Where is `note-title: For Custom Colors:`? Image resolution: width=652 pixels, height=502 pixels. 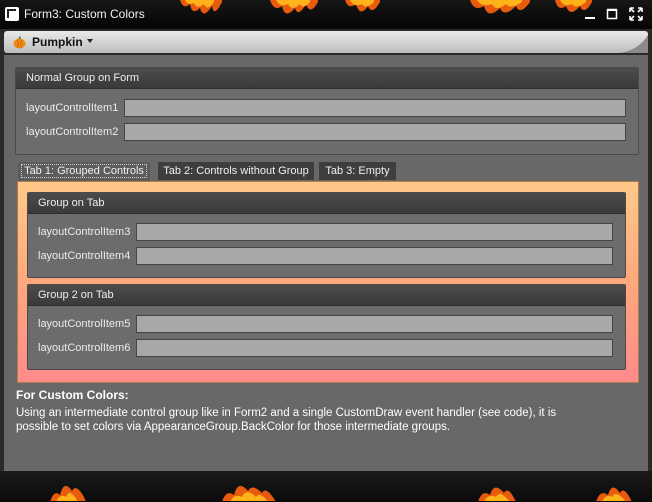 note-title: For Custom Colors: is located at coordinates (72, 395).